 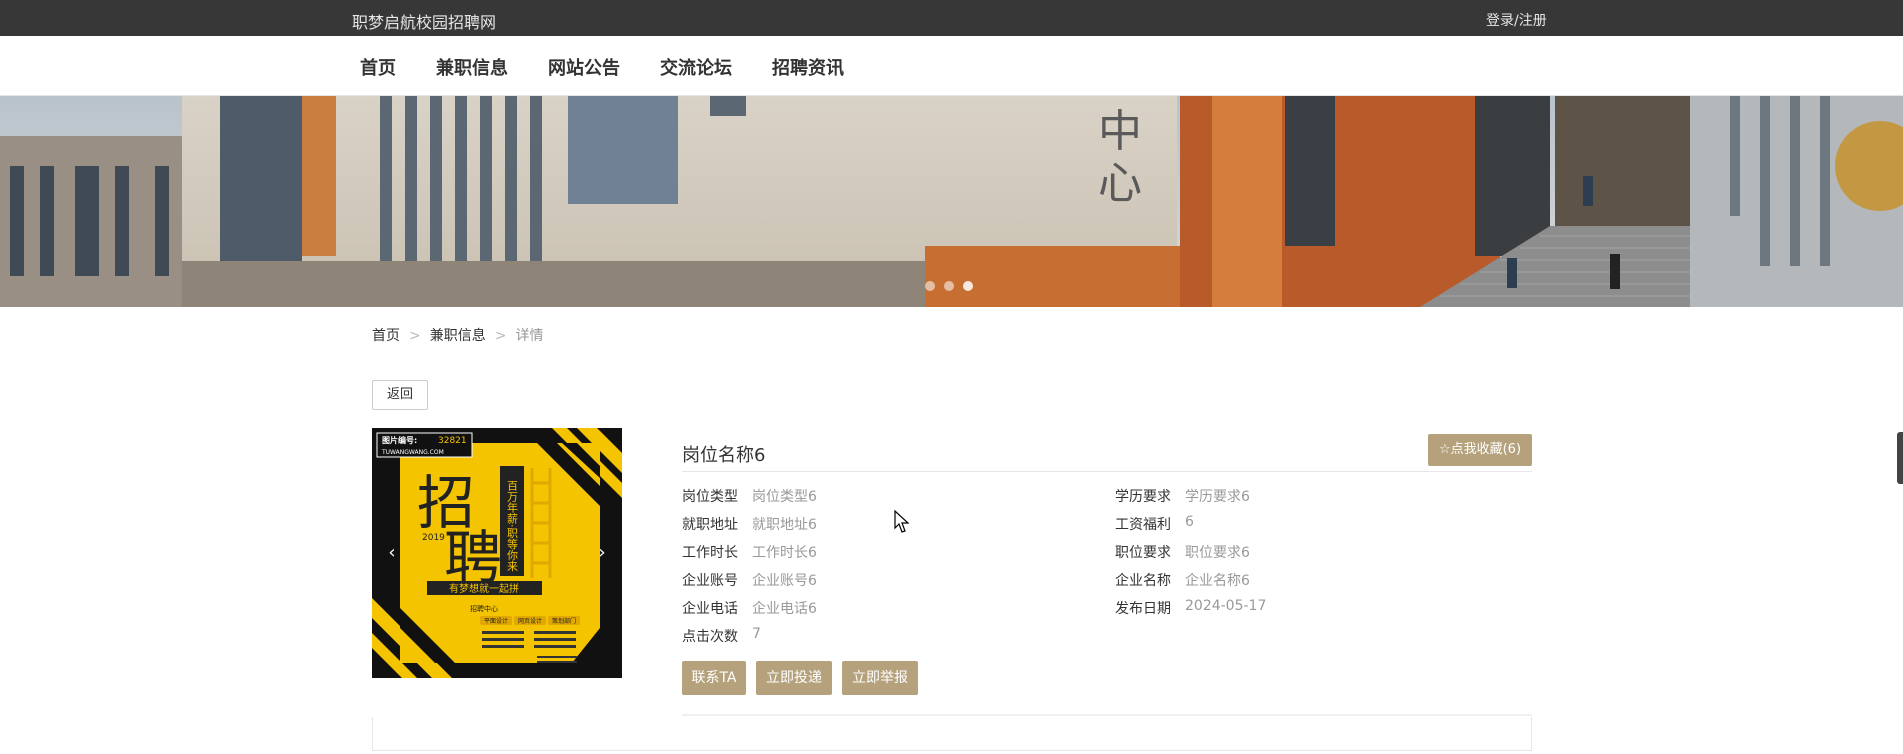 I want to click on favorite-button: ☆点我收藏(6), so click(x=1480, y=450).